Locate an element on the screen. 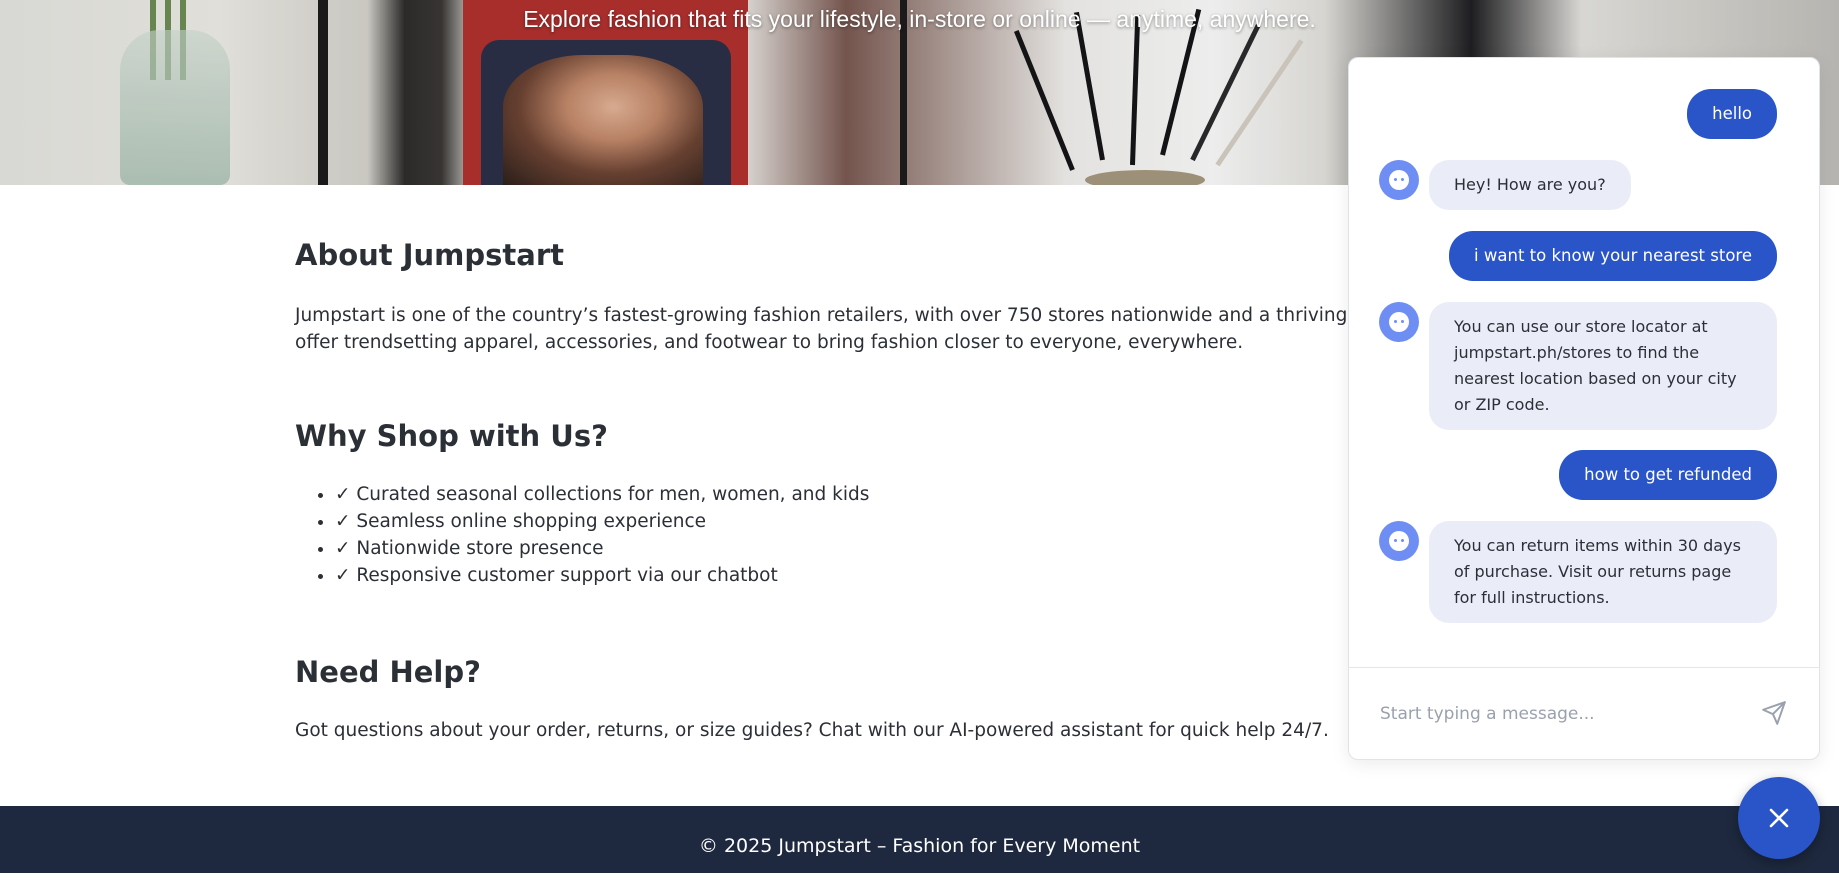 The width and height of the screenshot is (1839, 886). bot-message: Hey! How are you? is located at coordinates (1530, 185).